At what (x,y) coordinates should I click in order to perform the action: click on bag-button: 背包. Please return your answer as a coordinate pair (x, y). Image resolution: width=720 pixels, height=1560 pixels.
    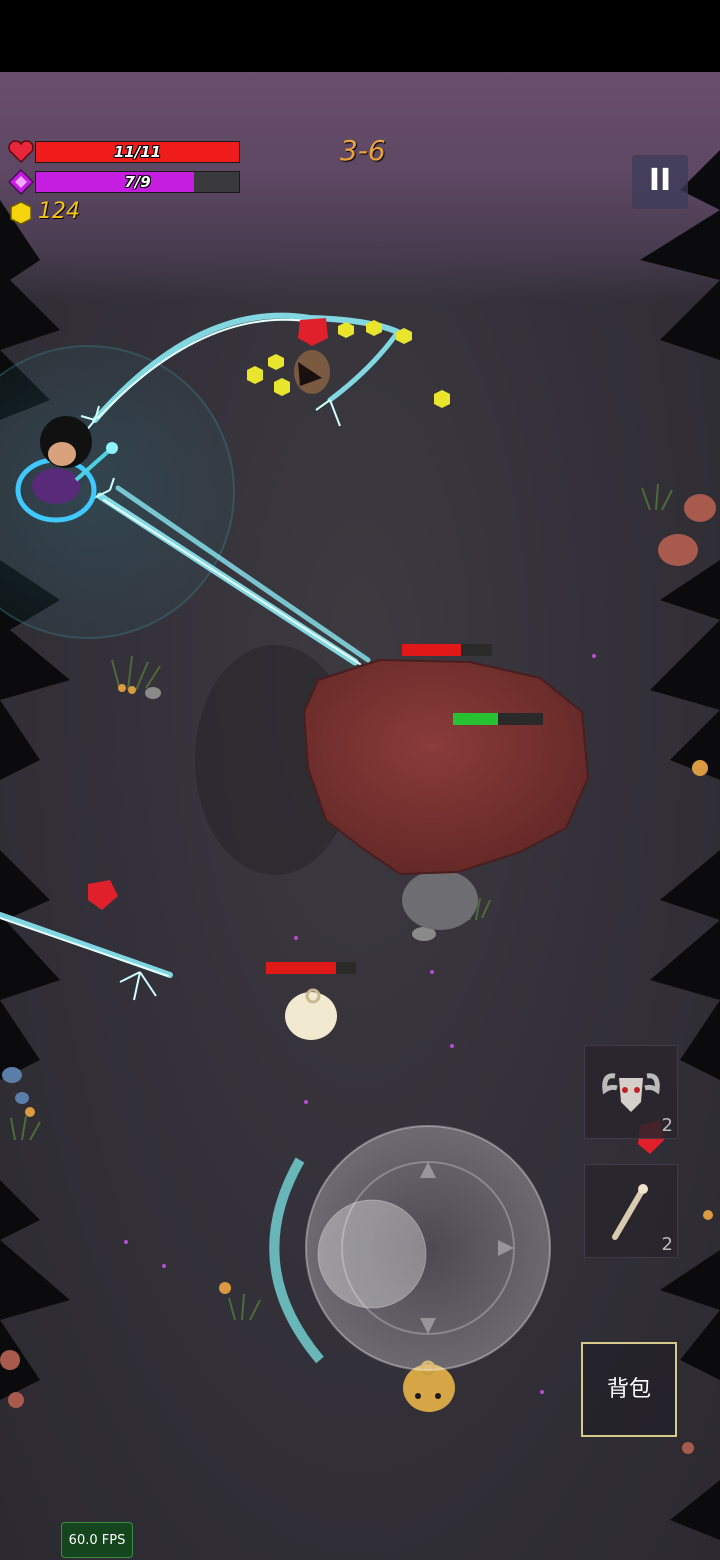
    Looking at the image, I should click on (629, 1389).